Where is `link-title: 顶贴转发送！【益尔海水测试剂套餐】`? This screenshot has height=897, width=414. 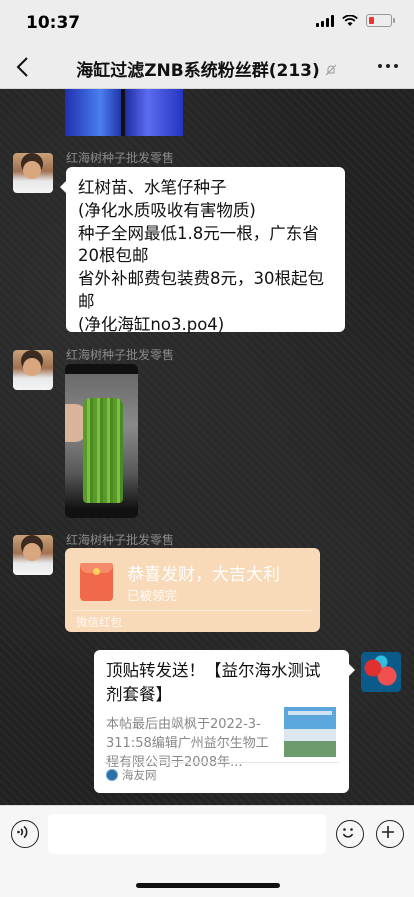 link-title: 顶贴转发送！【益尔海水测试剂套餐】 is located at coordinates (213, 682).